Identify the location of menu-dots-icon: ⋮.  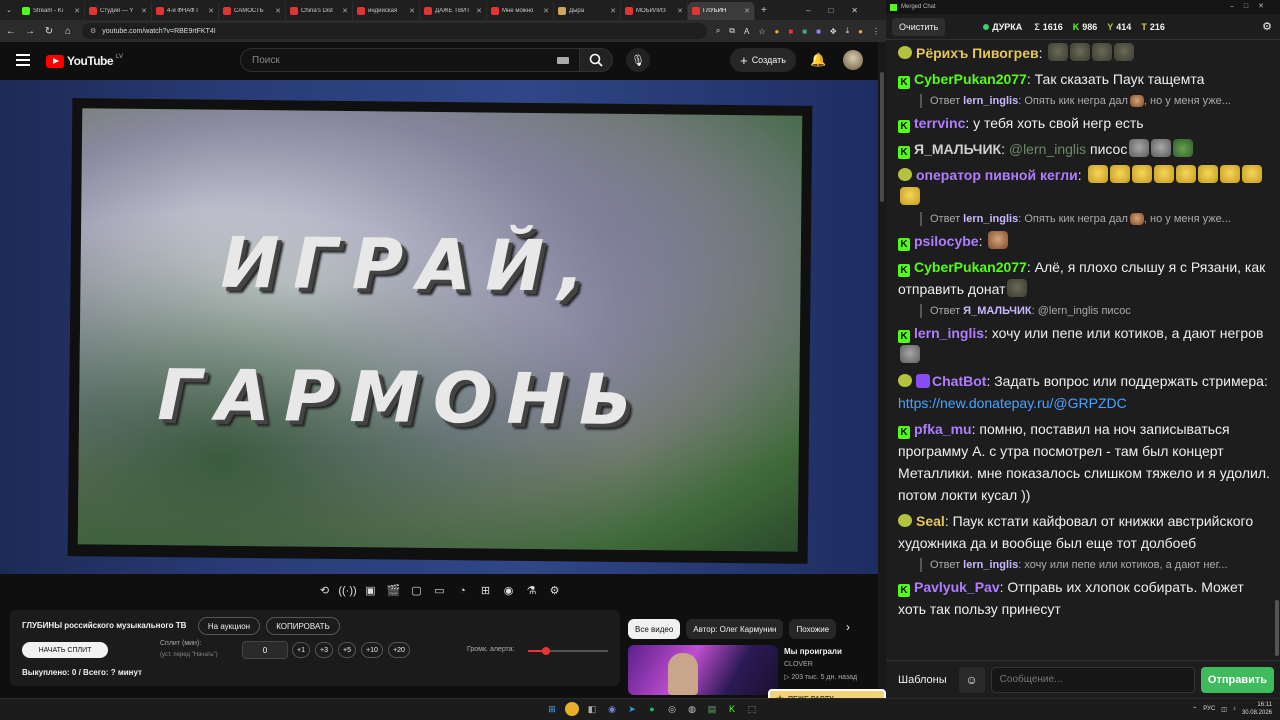
(876, 31).